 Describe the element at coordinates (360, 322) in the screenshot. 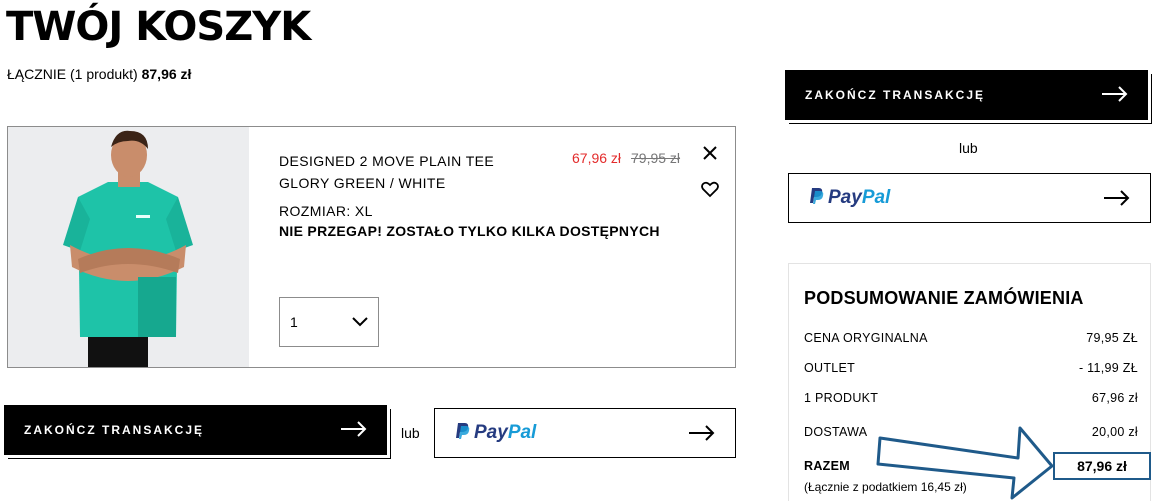

I see `chevron-down-icon` at that location.